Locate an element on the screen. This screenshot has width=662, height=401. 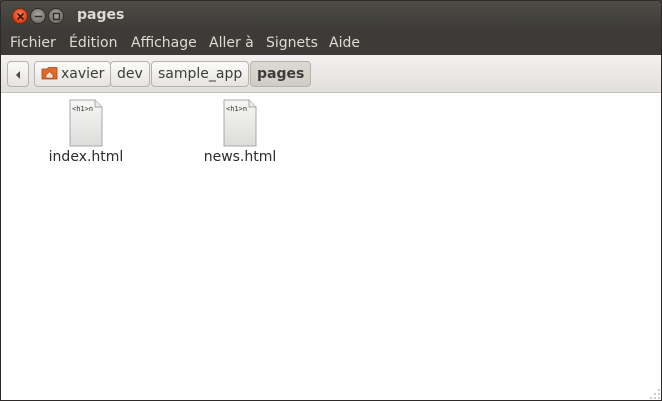
minimize-window-button is located at coordinates (38, 16).